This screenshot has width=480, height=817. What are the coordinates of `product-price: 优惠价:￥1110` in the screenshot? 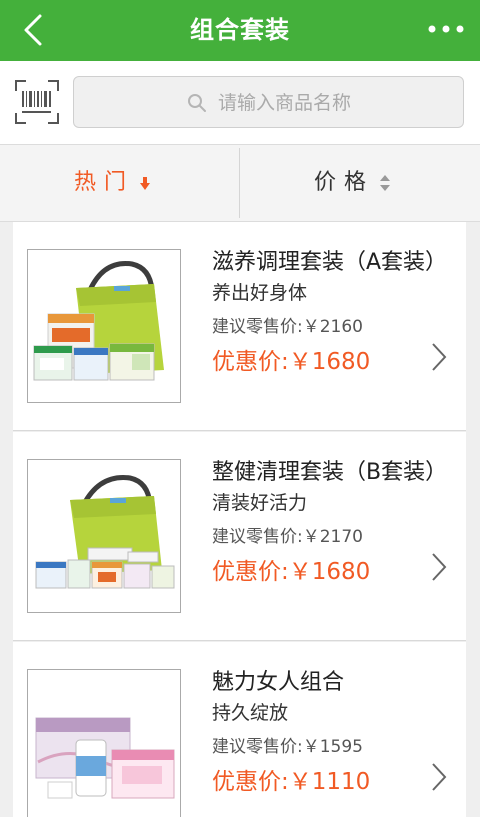 It's located at (291, 782).